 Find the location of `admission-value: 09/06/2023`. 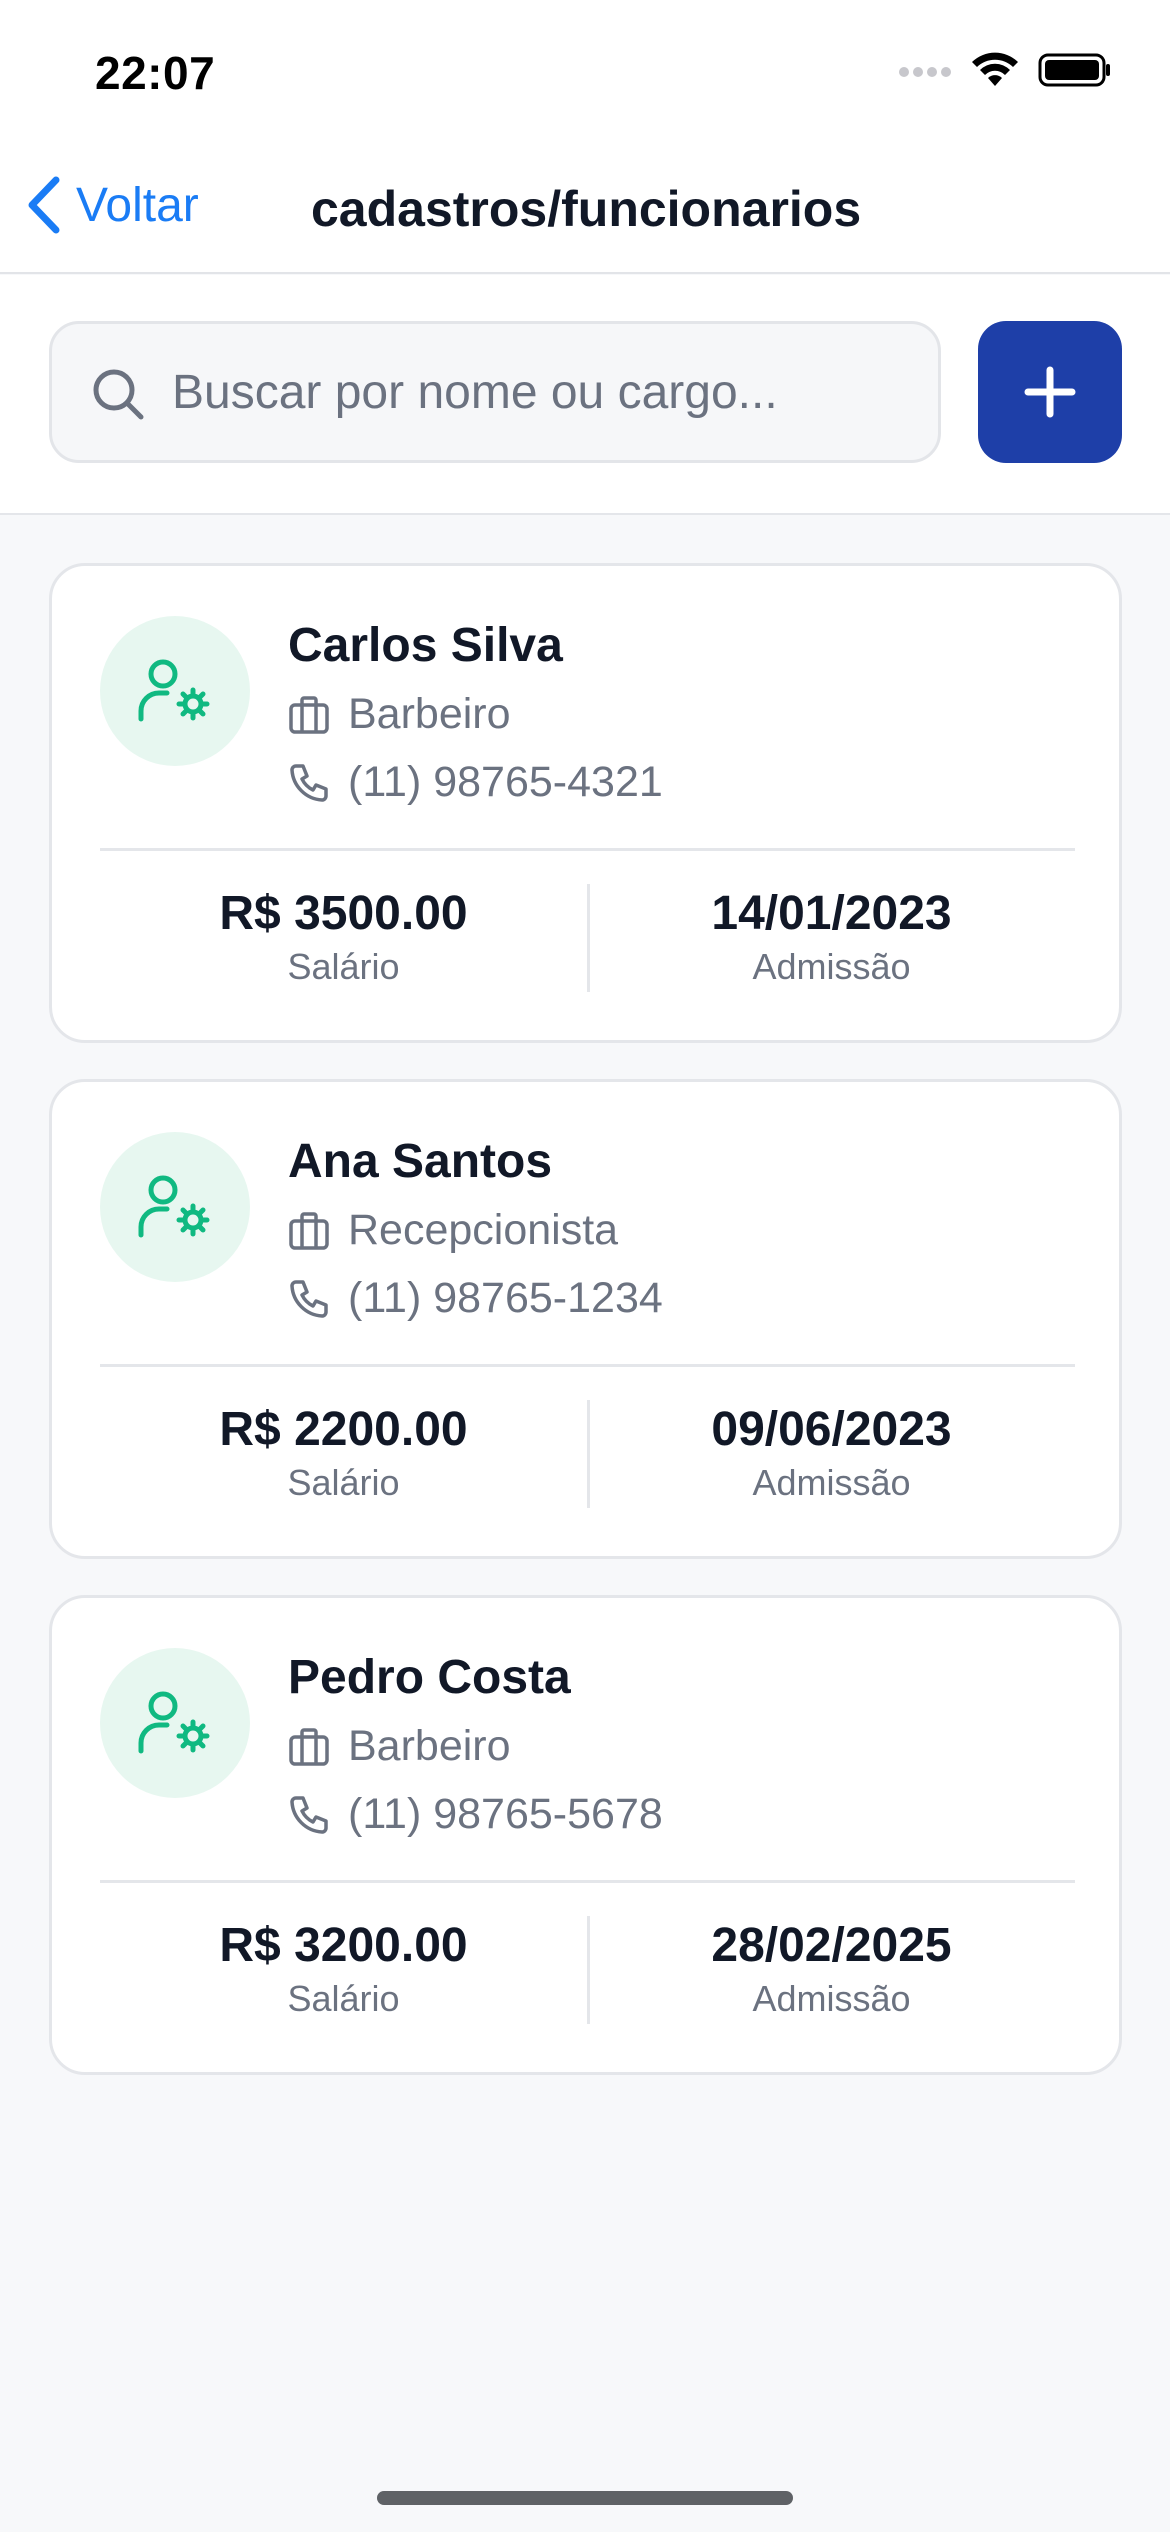

admission-value: 09/06/2023 is located at coordinates (831, 1429).